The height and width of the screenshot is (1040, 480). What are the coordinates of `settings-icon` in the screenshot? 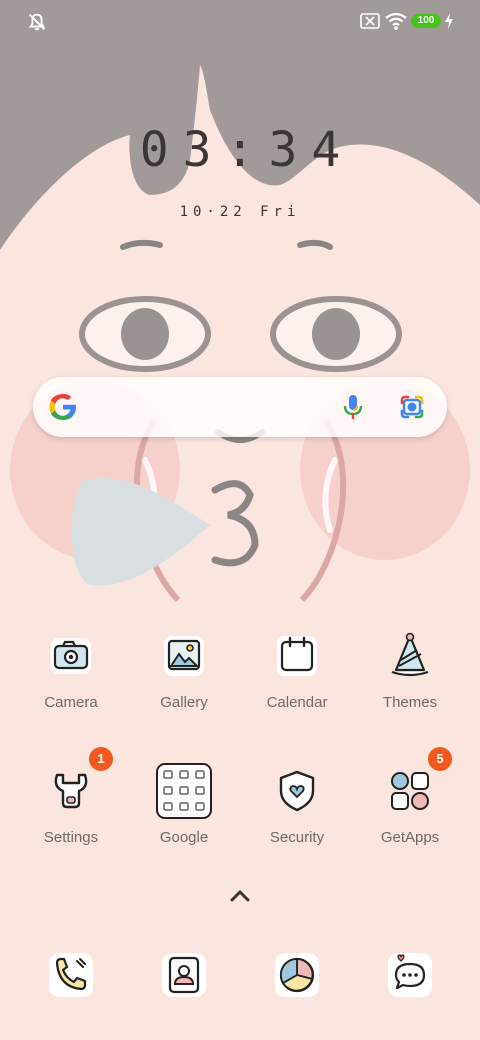 It's located at (71, 791).